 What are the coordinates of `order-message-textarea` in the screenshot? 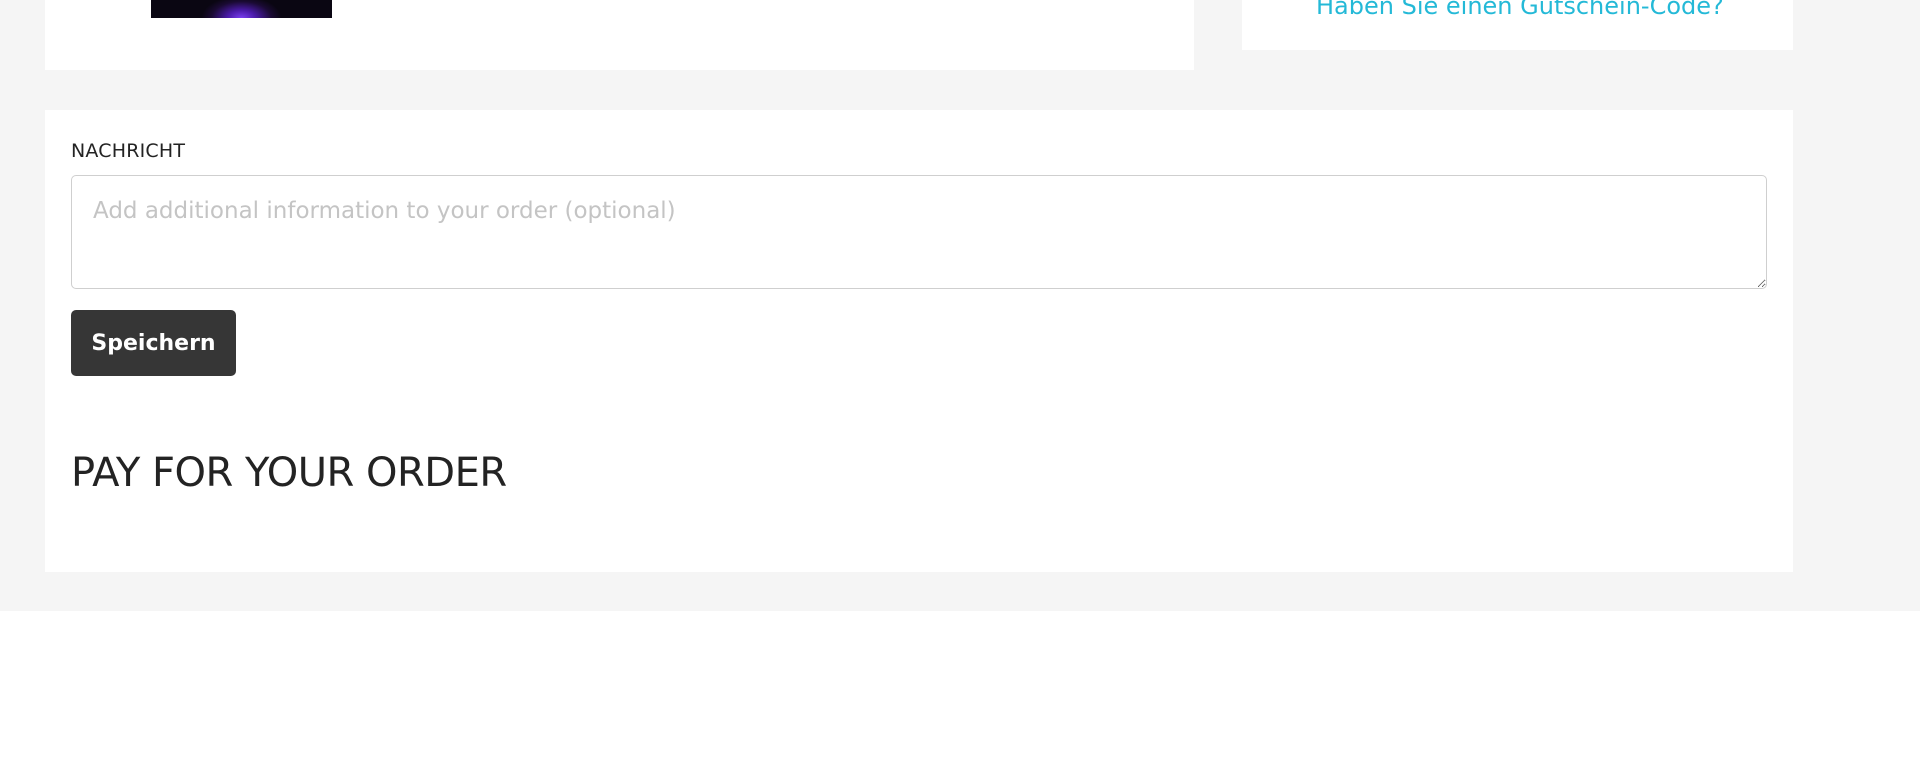 It's located at (919, 232).